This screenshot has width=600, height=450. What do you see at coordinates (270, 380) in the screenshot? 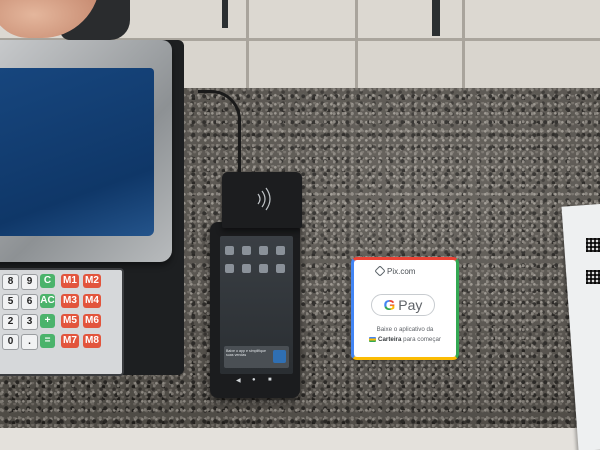
I see `recent-apps-icon: ■` at bounding box center [270, 380].